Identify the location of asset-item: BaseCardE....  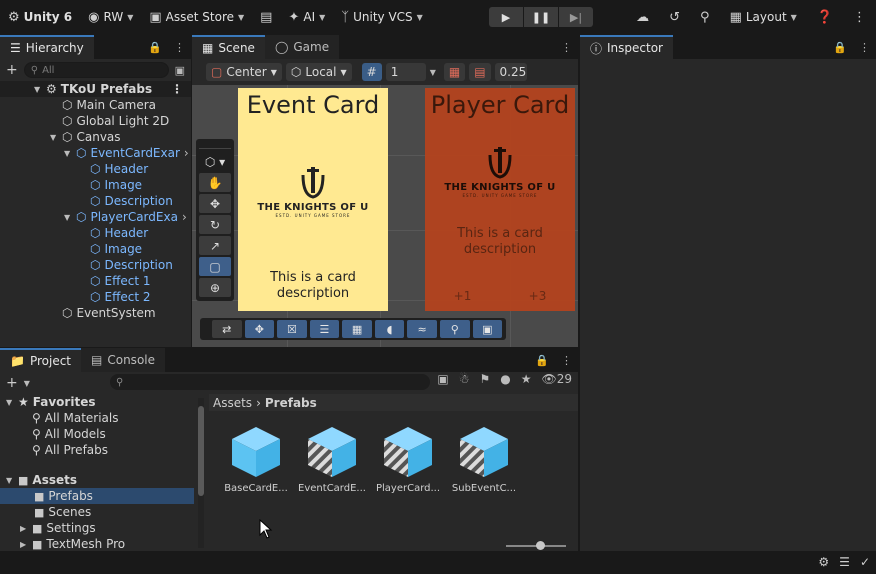
(256, 458).